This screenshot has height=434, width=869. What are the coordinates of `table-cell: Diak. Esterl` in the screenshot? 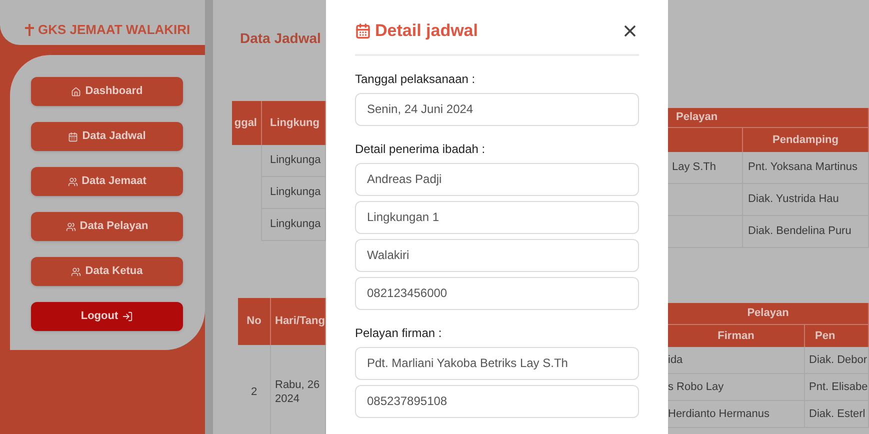 It's located at (837, 414).